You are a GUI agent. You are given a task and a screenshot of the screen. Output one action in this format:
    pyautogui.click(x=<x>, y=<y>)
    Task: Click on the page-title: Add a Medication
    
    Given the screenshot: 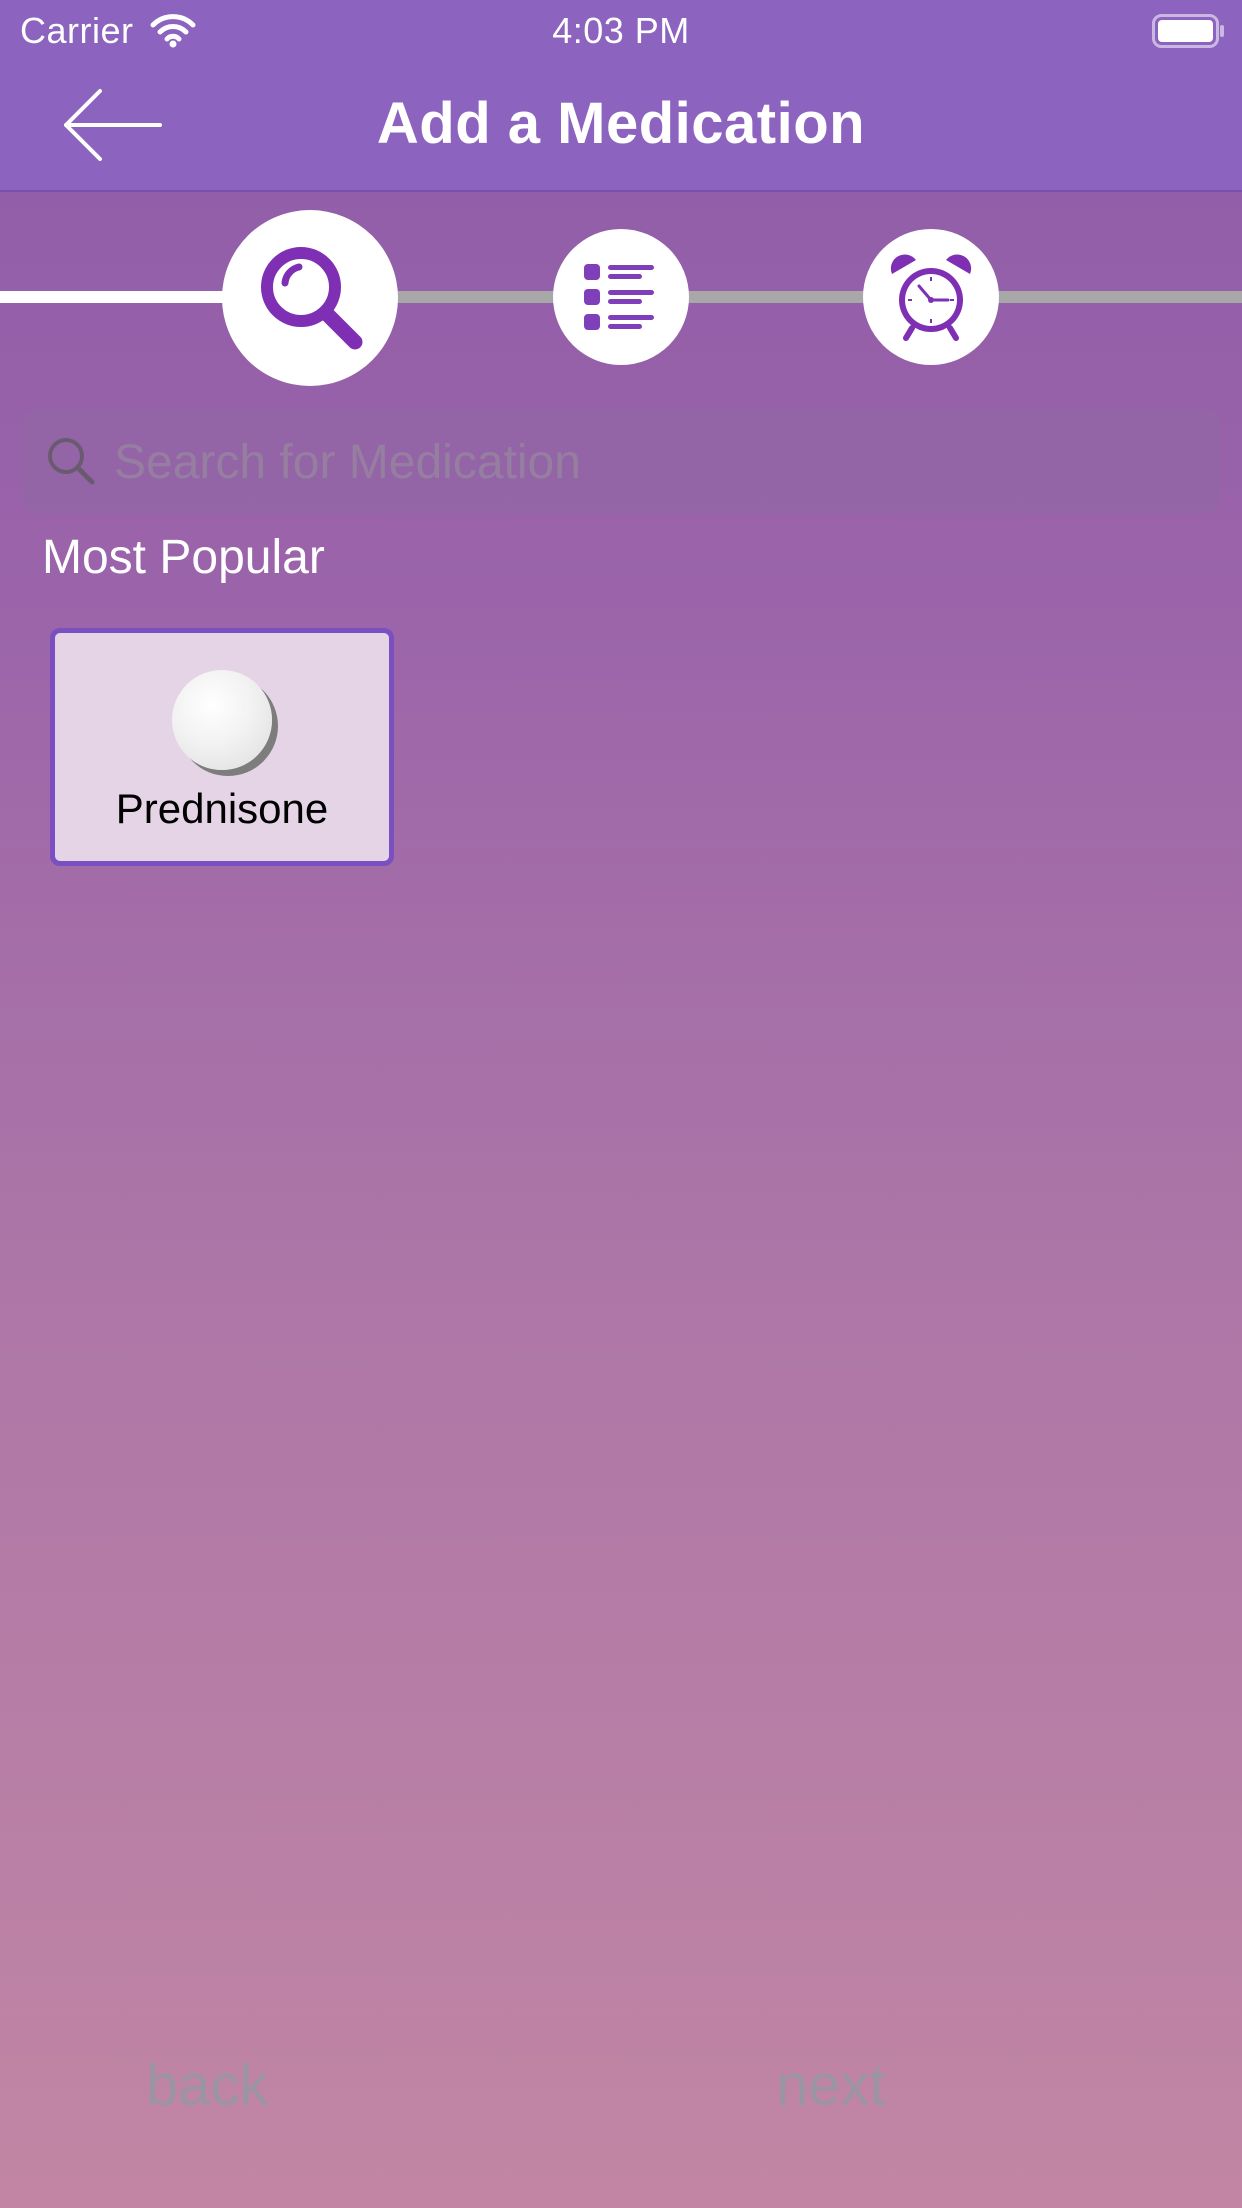 What is the action you would take?
    pyautogui.click(x=621, y=123)
    